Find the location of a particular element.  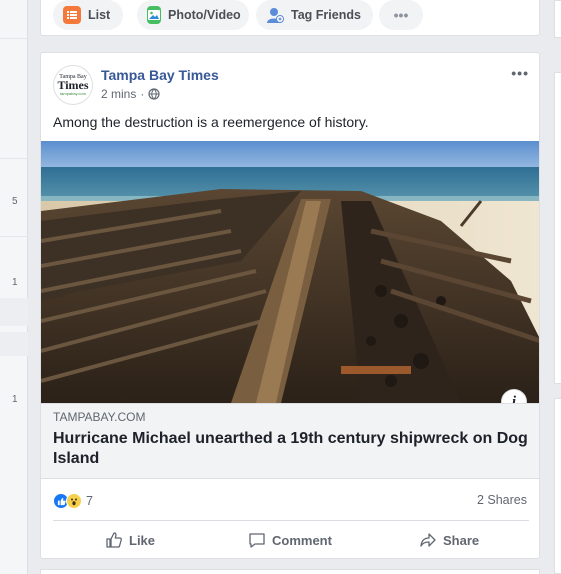

comment-button: Comment is located at coordinates (290, 540).